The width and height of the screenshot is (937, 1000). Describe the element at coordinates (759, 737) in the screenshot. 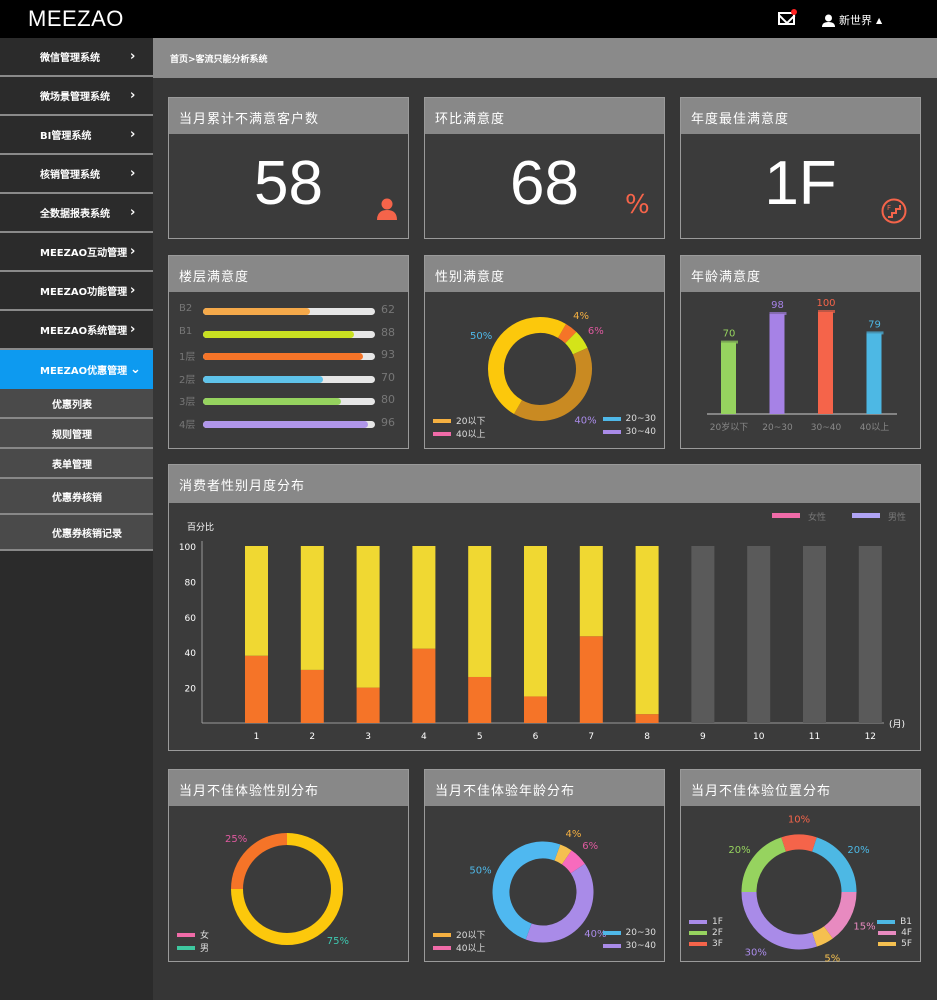

I see `x-tick-label: 10` at that location.